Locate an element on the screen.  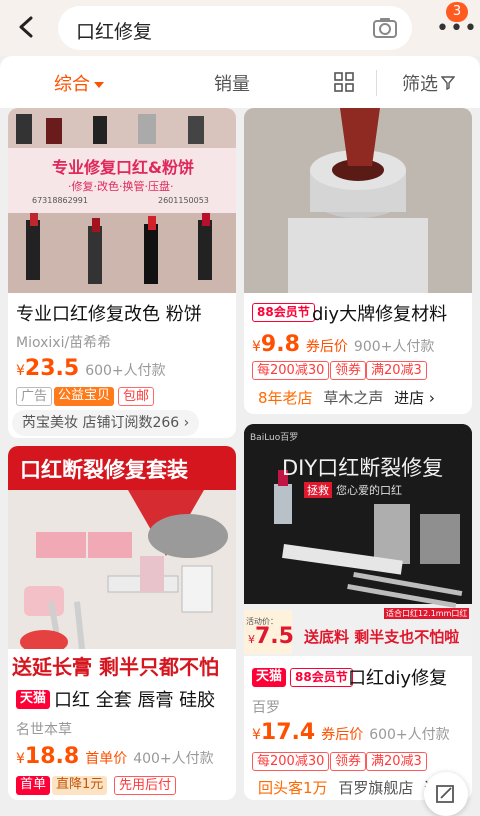
sort-tabs: 综合 销量 筛选 is located at coordinates (240, 82).